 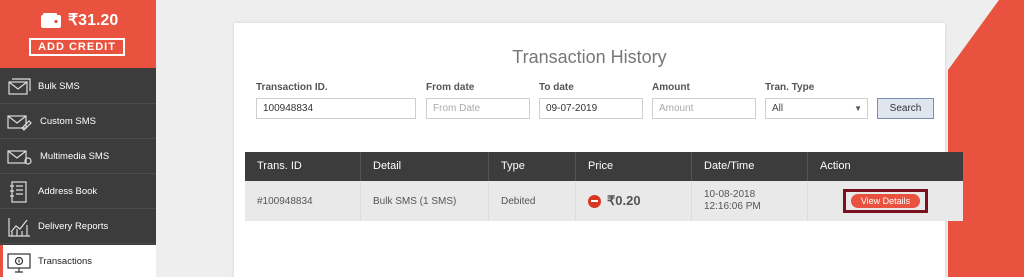 What do you see at coordinates (68, 121) in the screenshot?
I see `sidebar-item-label: Custom SMS` at bounding box center [68, 121].